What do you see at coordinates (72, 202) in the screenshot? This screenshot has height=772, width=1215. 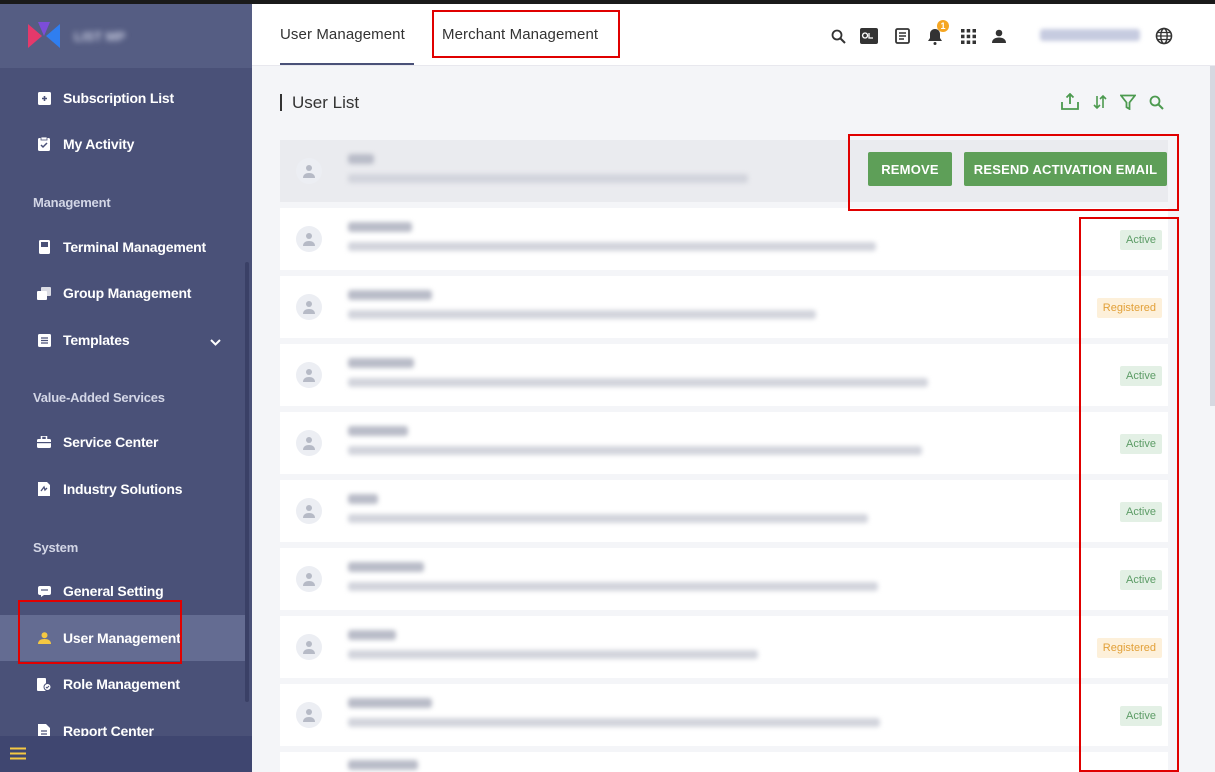 I see `section-management: Management` at bounding box center [72, 202].